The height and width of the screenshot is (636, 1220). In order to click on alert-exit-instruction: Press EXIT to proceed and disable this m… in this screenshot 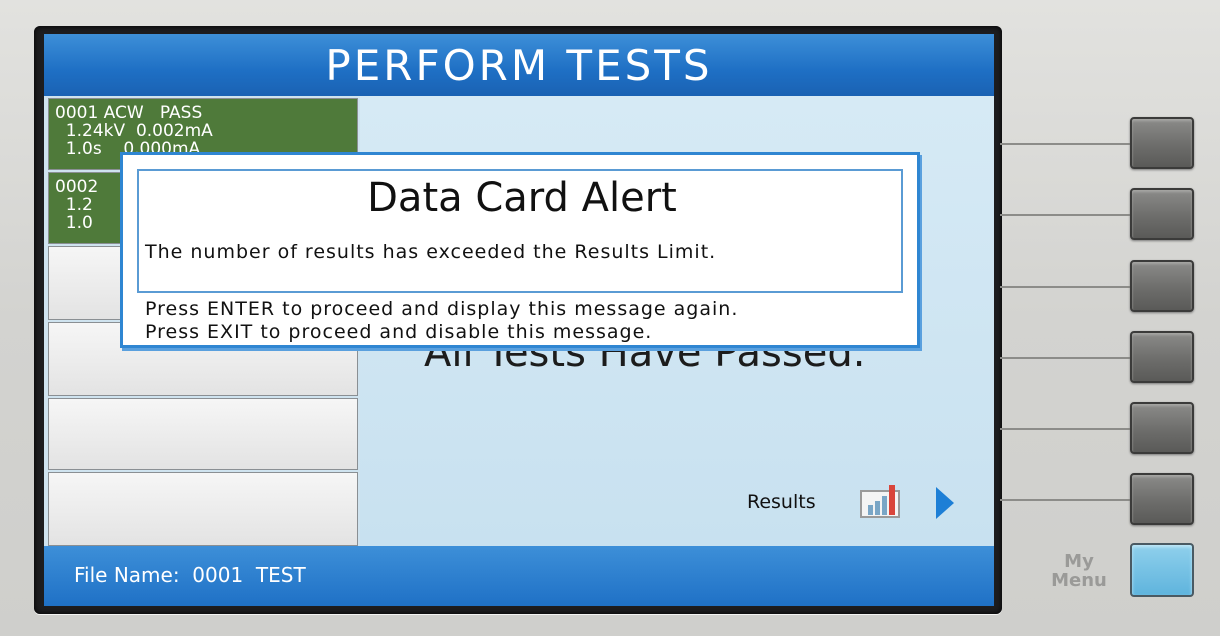, I will do `click(399, 332)`.